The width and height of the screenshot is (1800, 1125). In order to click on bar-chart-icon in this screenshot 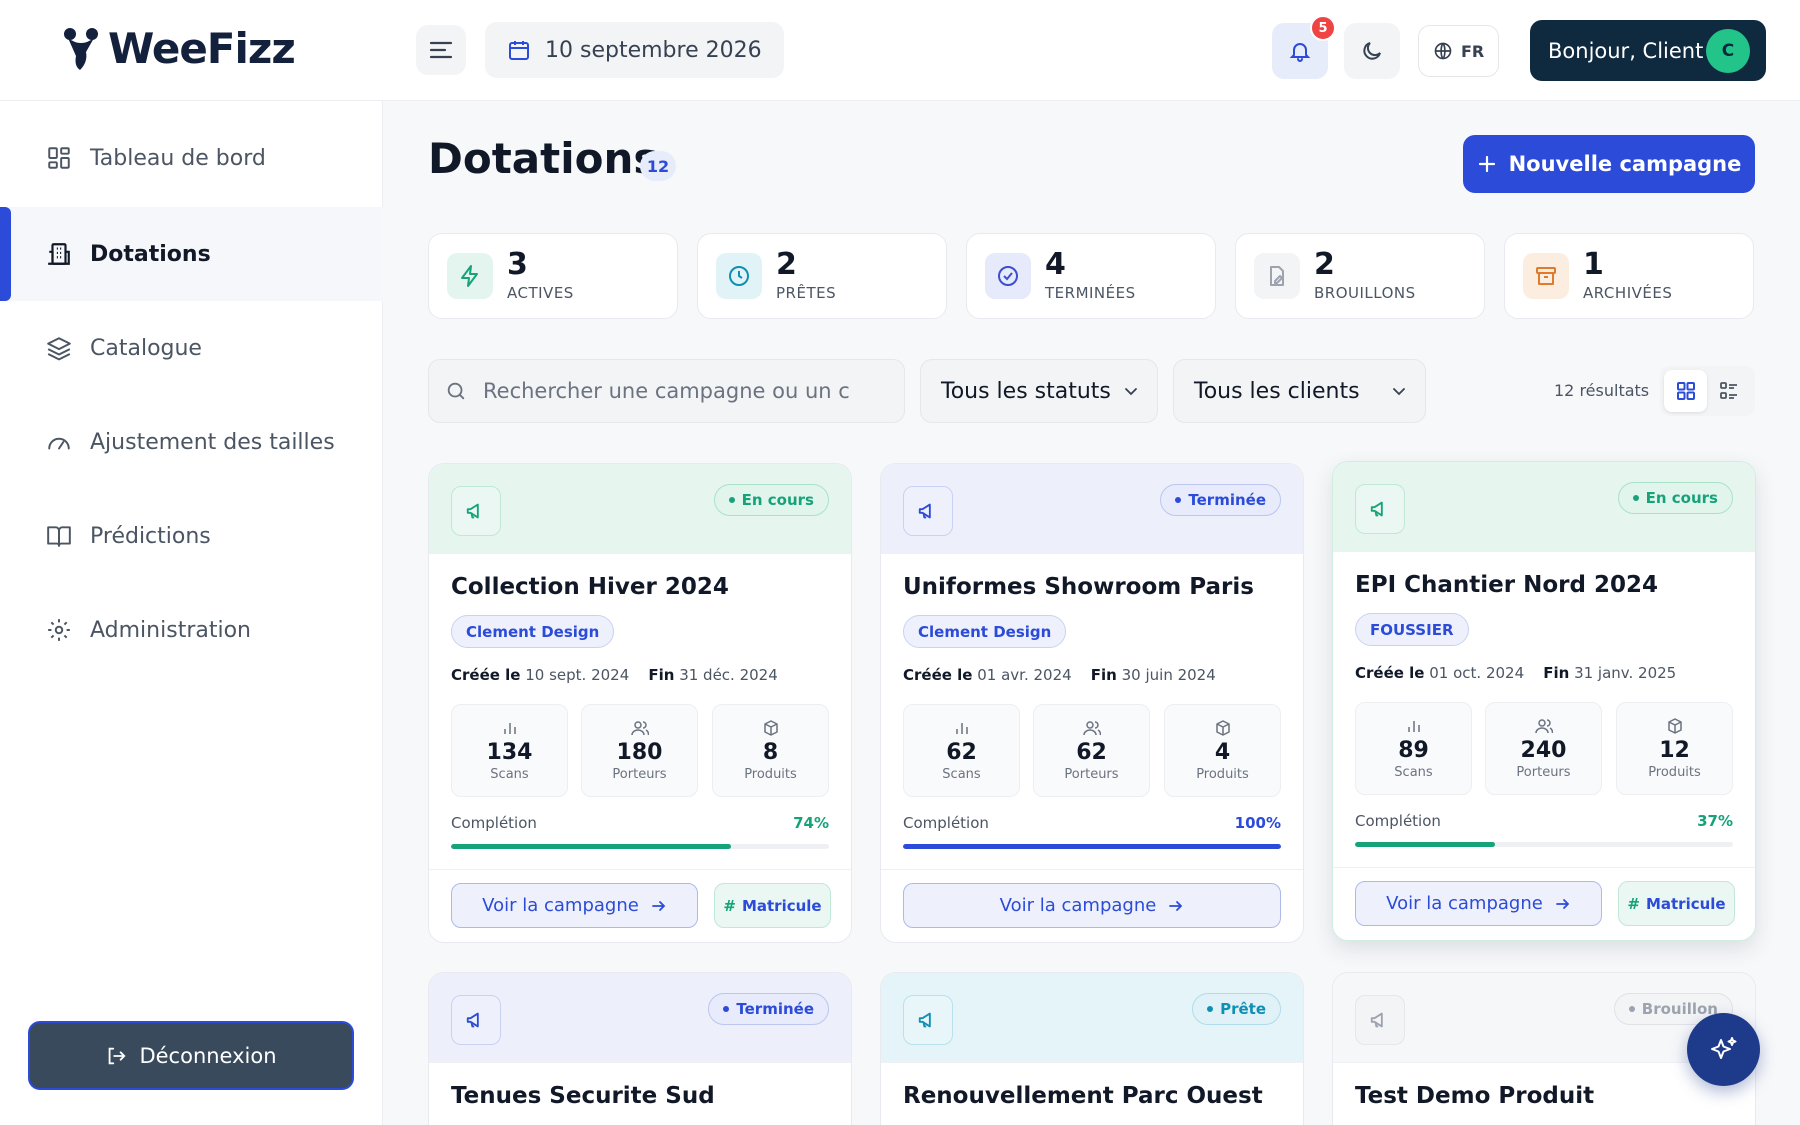, I will do `click(1413, 726)`.